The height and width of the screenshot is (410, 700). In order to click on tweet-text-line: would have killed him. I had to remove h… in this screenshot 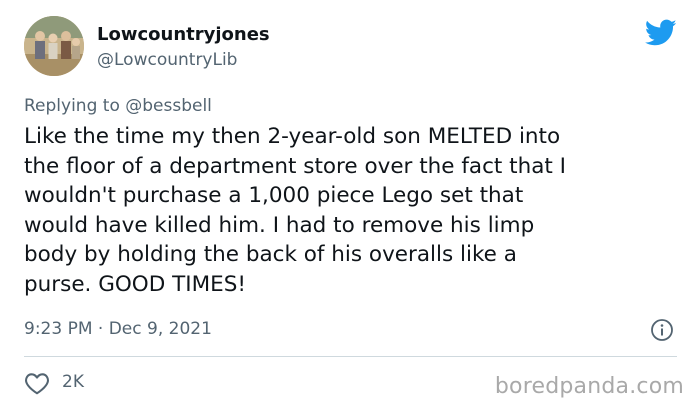, I will do `click(279, 225)`.